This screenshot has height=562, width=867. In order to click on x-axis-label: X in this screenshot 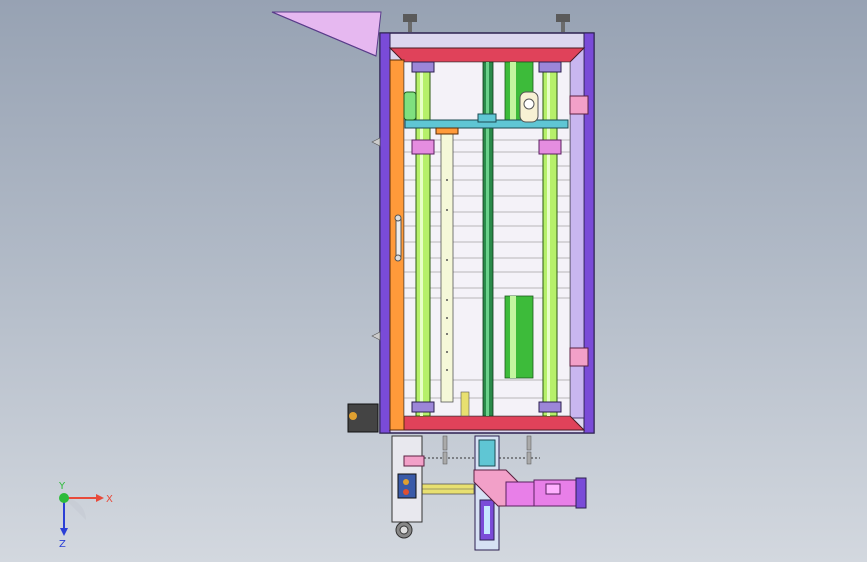, I will do `click(109, 499)`.